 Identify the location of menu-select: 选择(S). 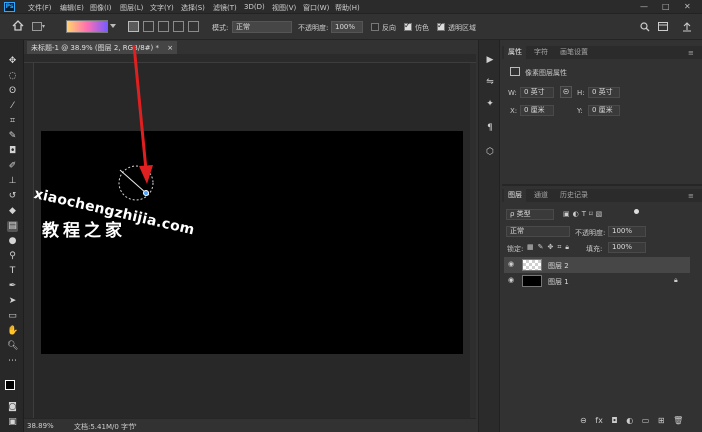
(193, 8).